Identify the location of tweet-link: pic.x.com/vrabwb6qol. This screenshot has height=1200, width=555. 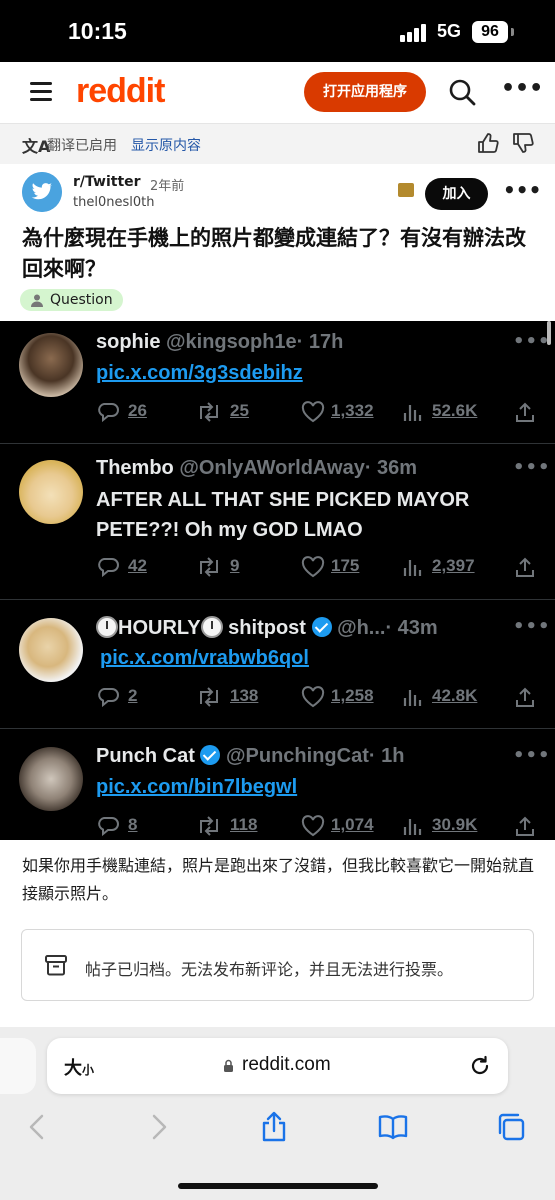
(204, 658).